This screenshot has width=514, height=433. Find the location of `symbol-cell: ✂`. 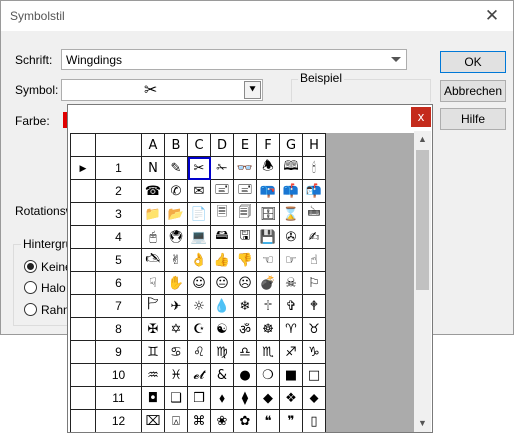

symbol-cell: ✂ is located at coordinates (199, 168).